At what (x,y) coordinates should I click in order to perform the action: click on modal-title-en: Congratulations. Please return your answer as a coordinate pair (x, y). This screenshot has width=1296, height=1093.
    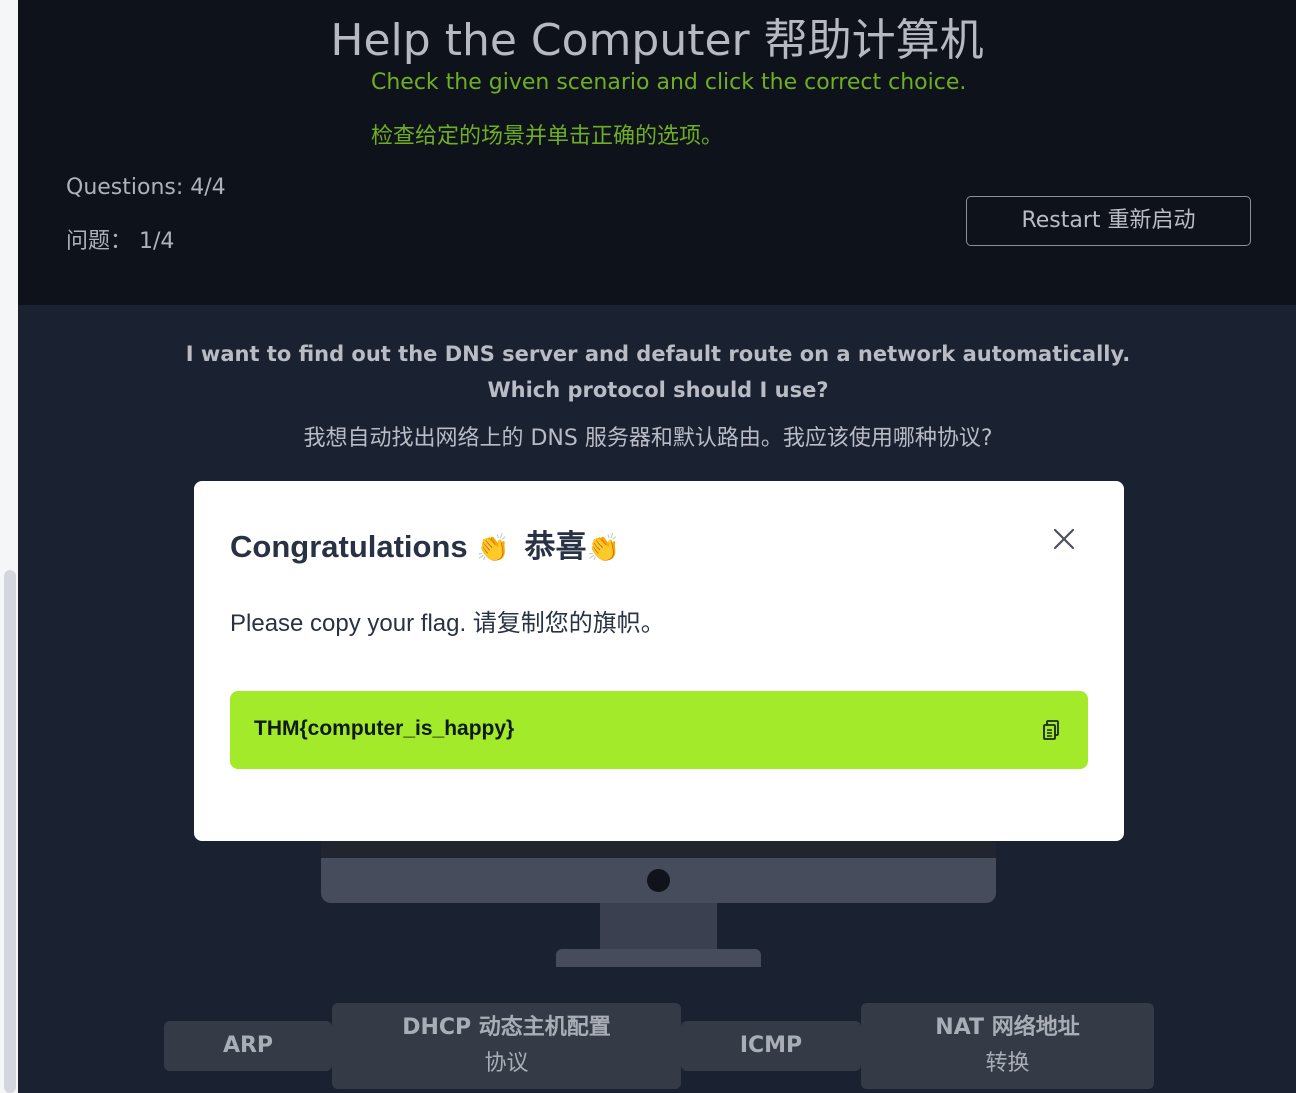
    Looking at the image, I should click on (349, 546).